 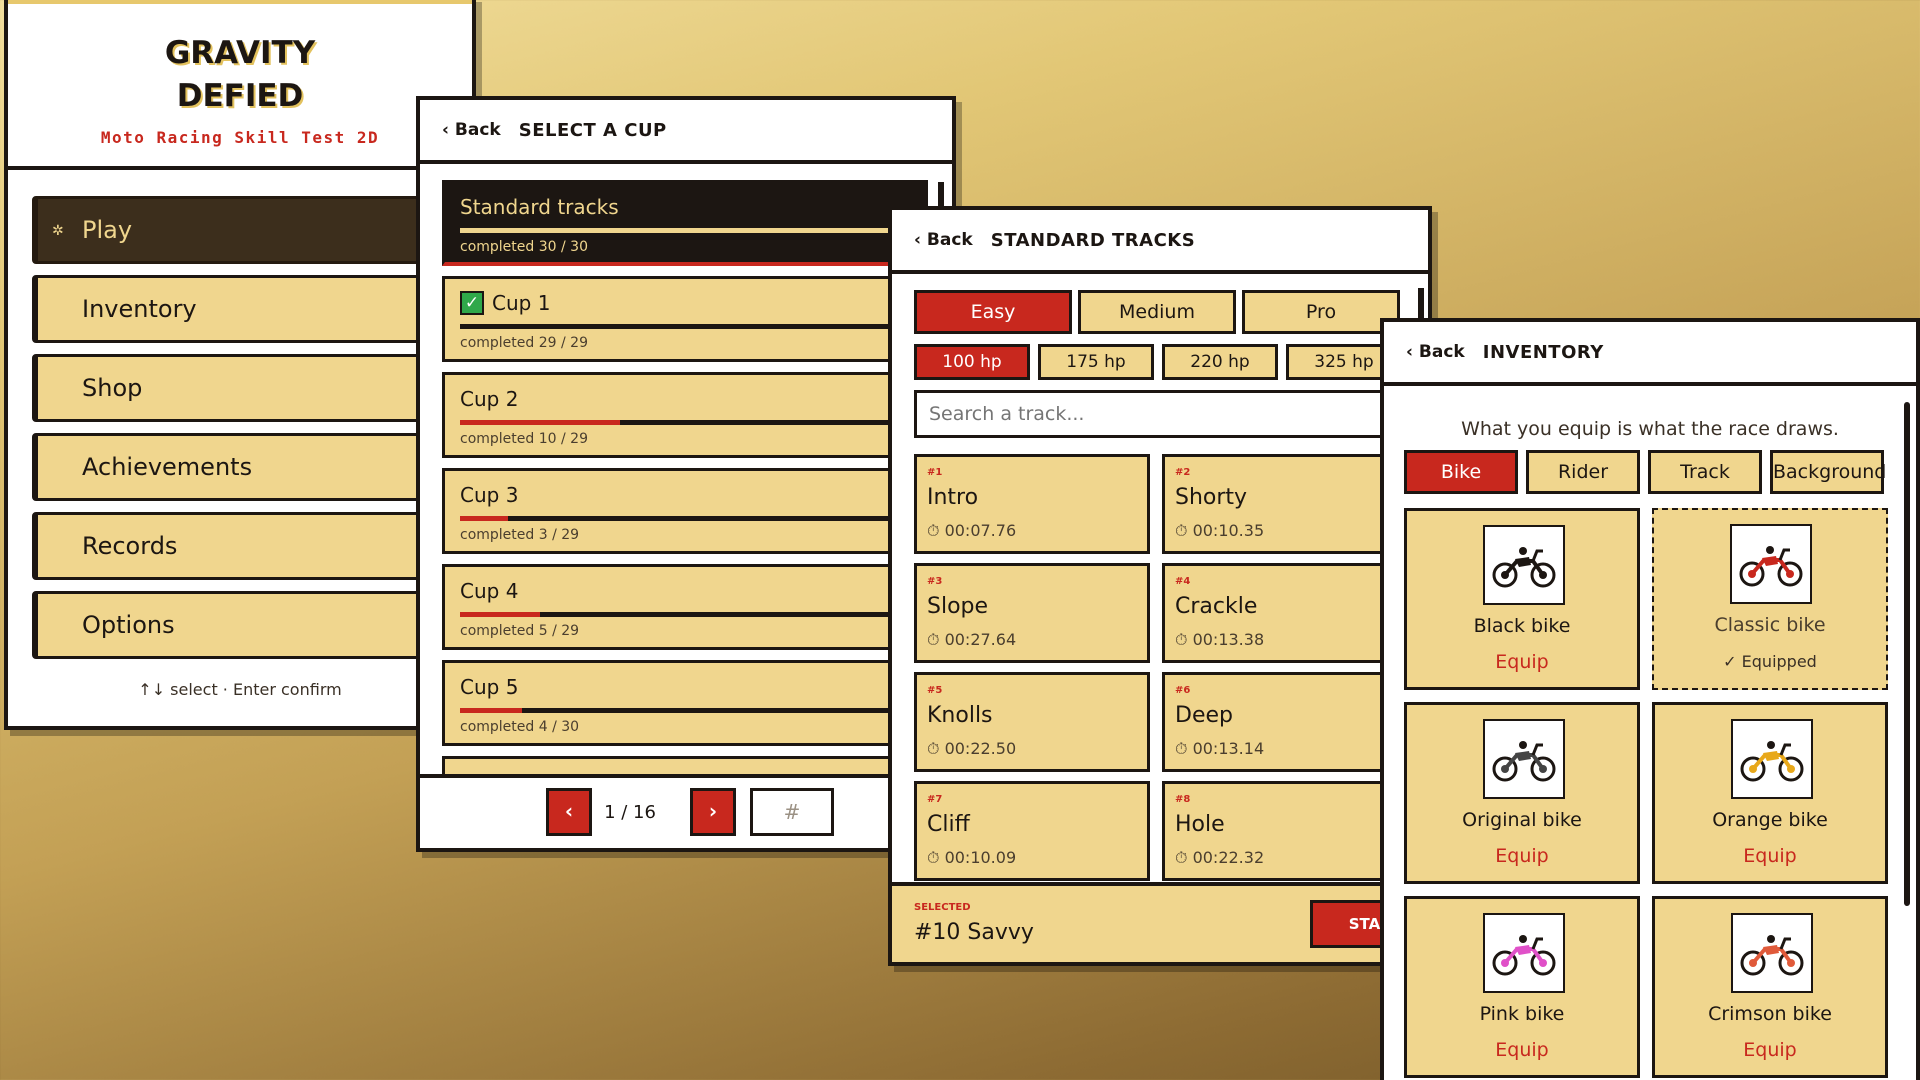 What do you see at coordinates (1522, 987) in the screenshot?
I see `inventory-item: Pink bike Equip` at bounding box center [1522, 987].